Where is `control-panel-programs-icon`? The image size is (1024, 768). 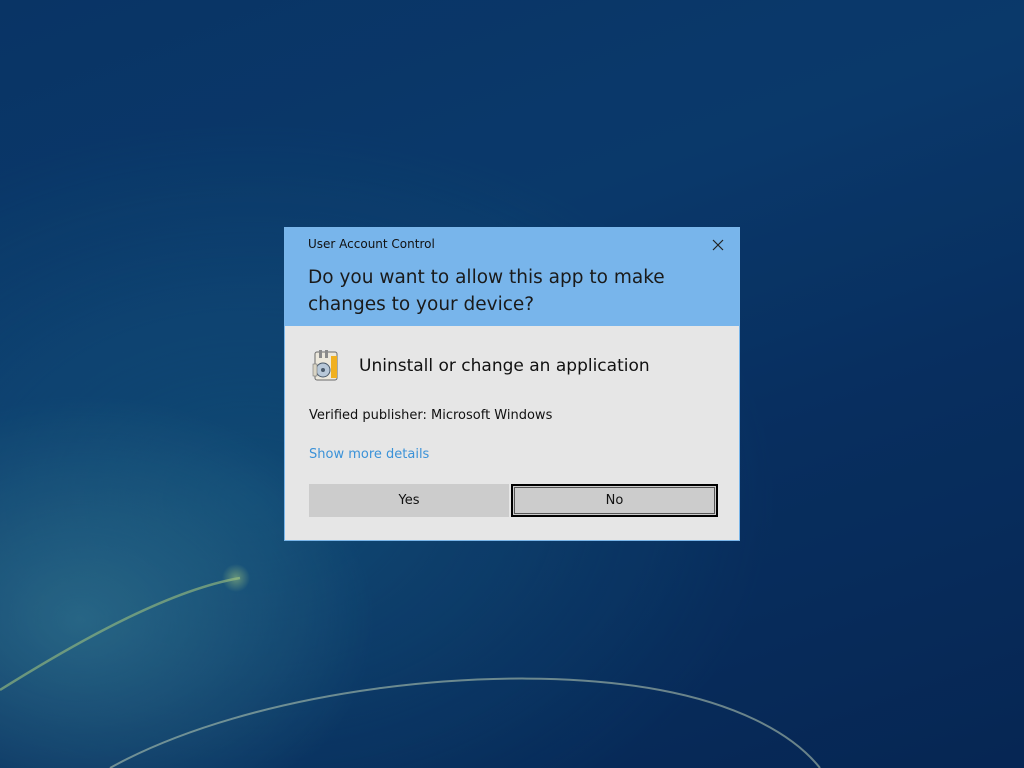
control-panel-programs-icon is located at coordinates (325, 365).